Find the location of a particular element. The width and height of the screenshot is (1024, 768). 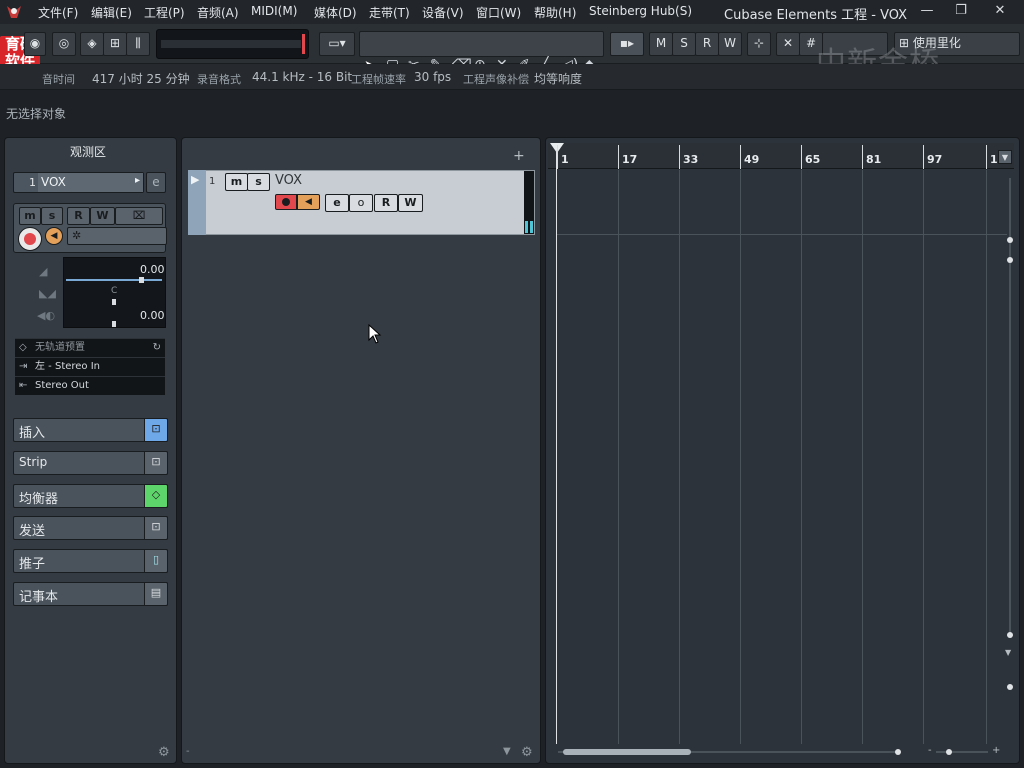

input-icon: ⇥ is located at coordinates (23, 366).